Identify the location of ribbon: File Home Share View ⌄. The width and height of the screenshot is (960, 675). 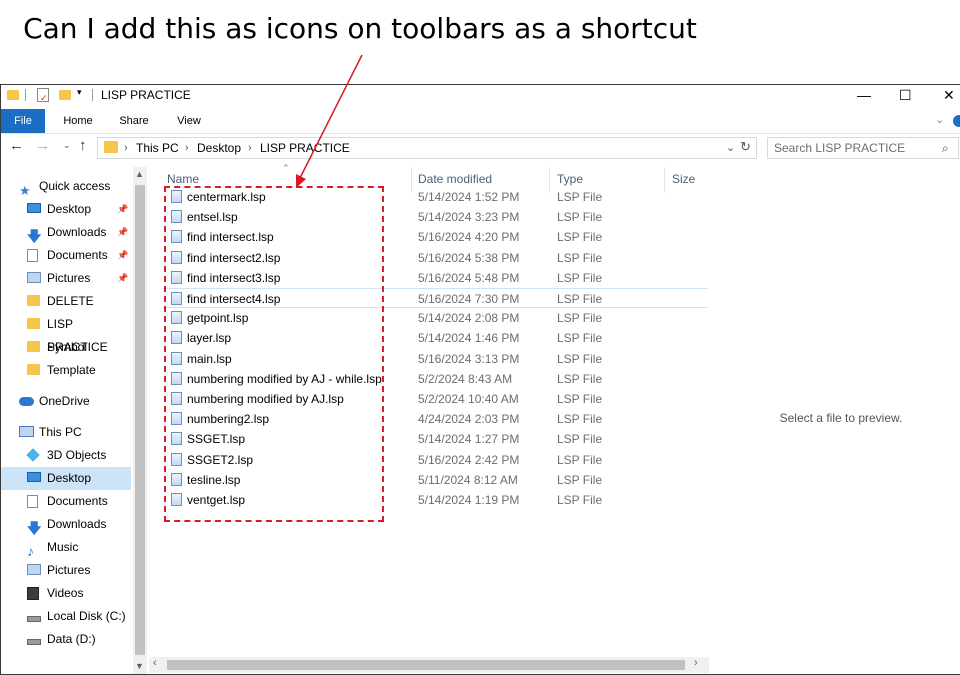
(480, 121).